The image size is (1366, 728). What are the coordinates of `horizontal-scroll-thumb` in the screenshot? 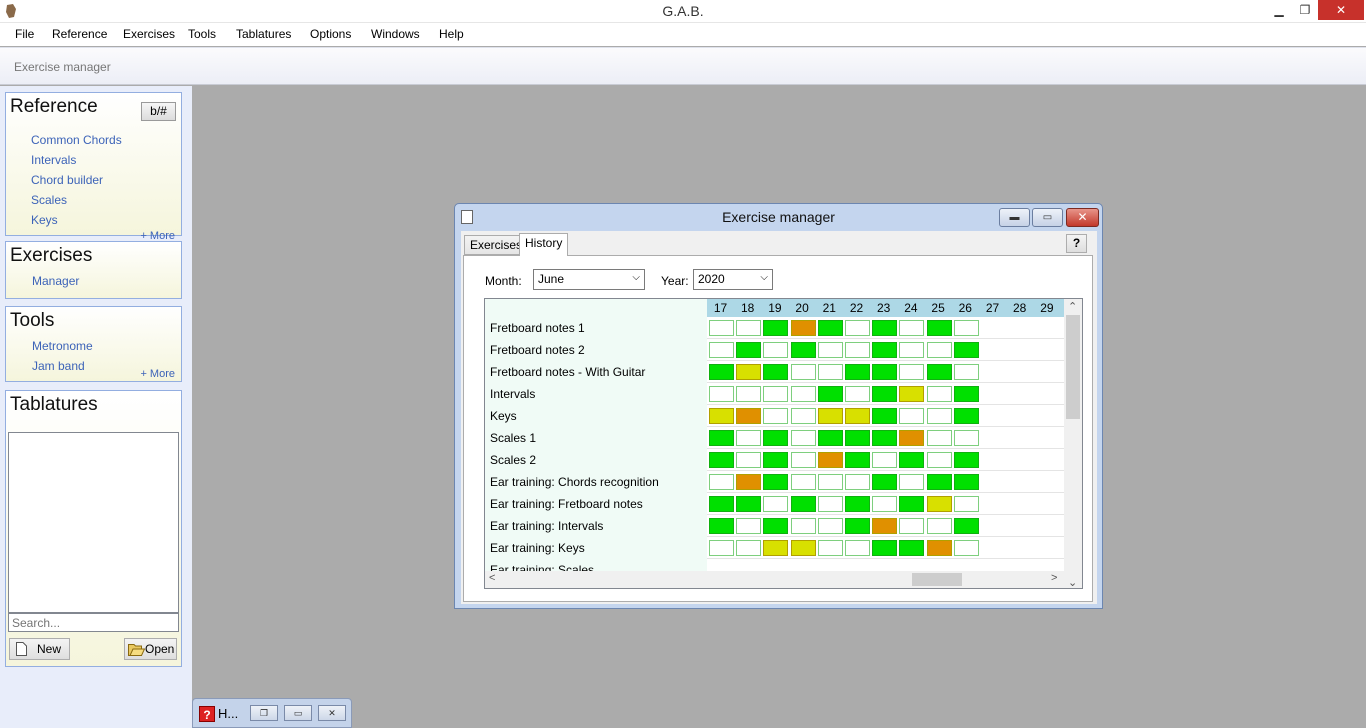 It's located at (937, 579).